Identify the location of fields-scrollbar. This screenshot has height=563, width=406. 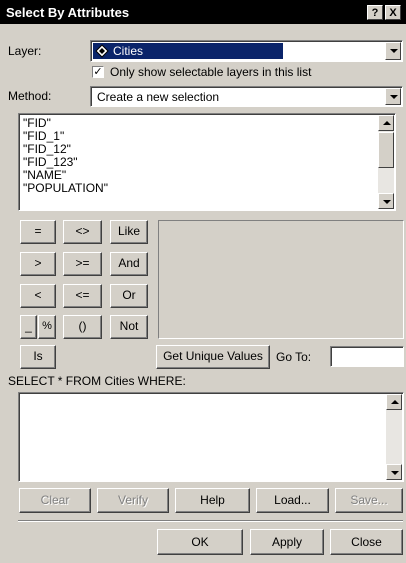
(386, 162).